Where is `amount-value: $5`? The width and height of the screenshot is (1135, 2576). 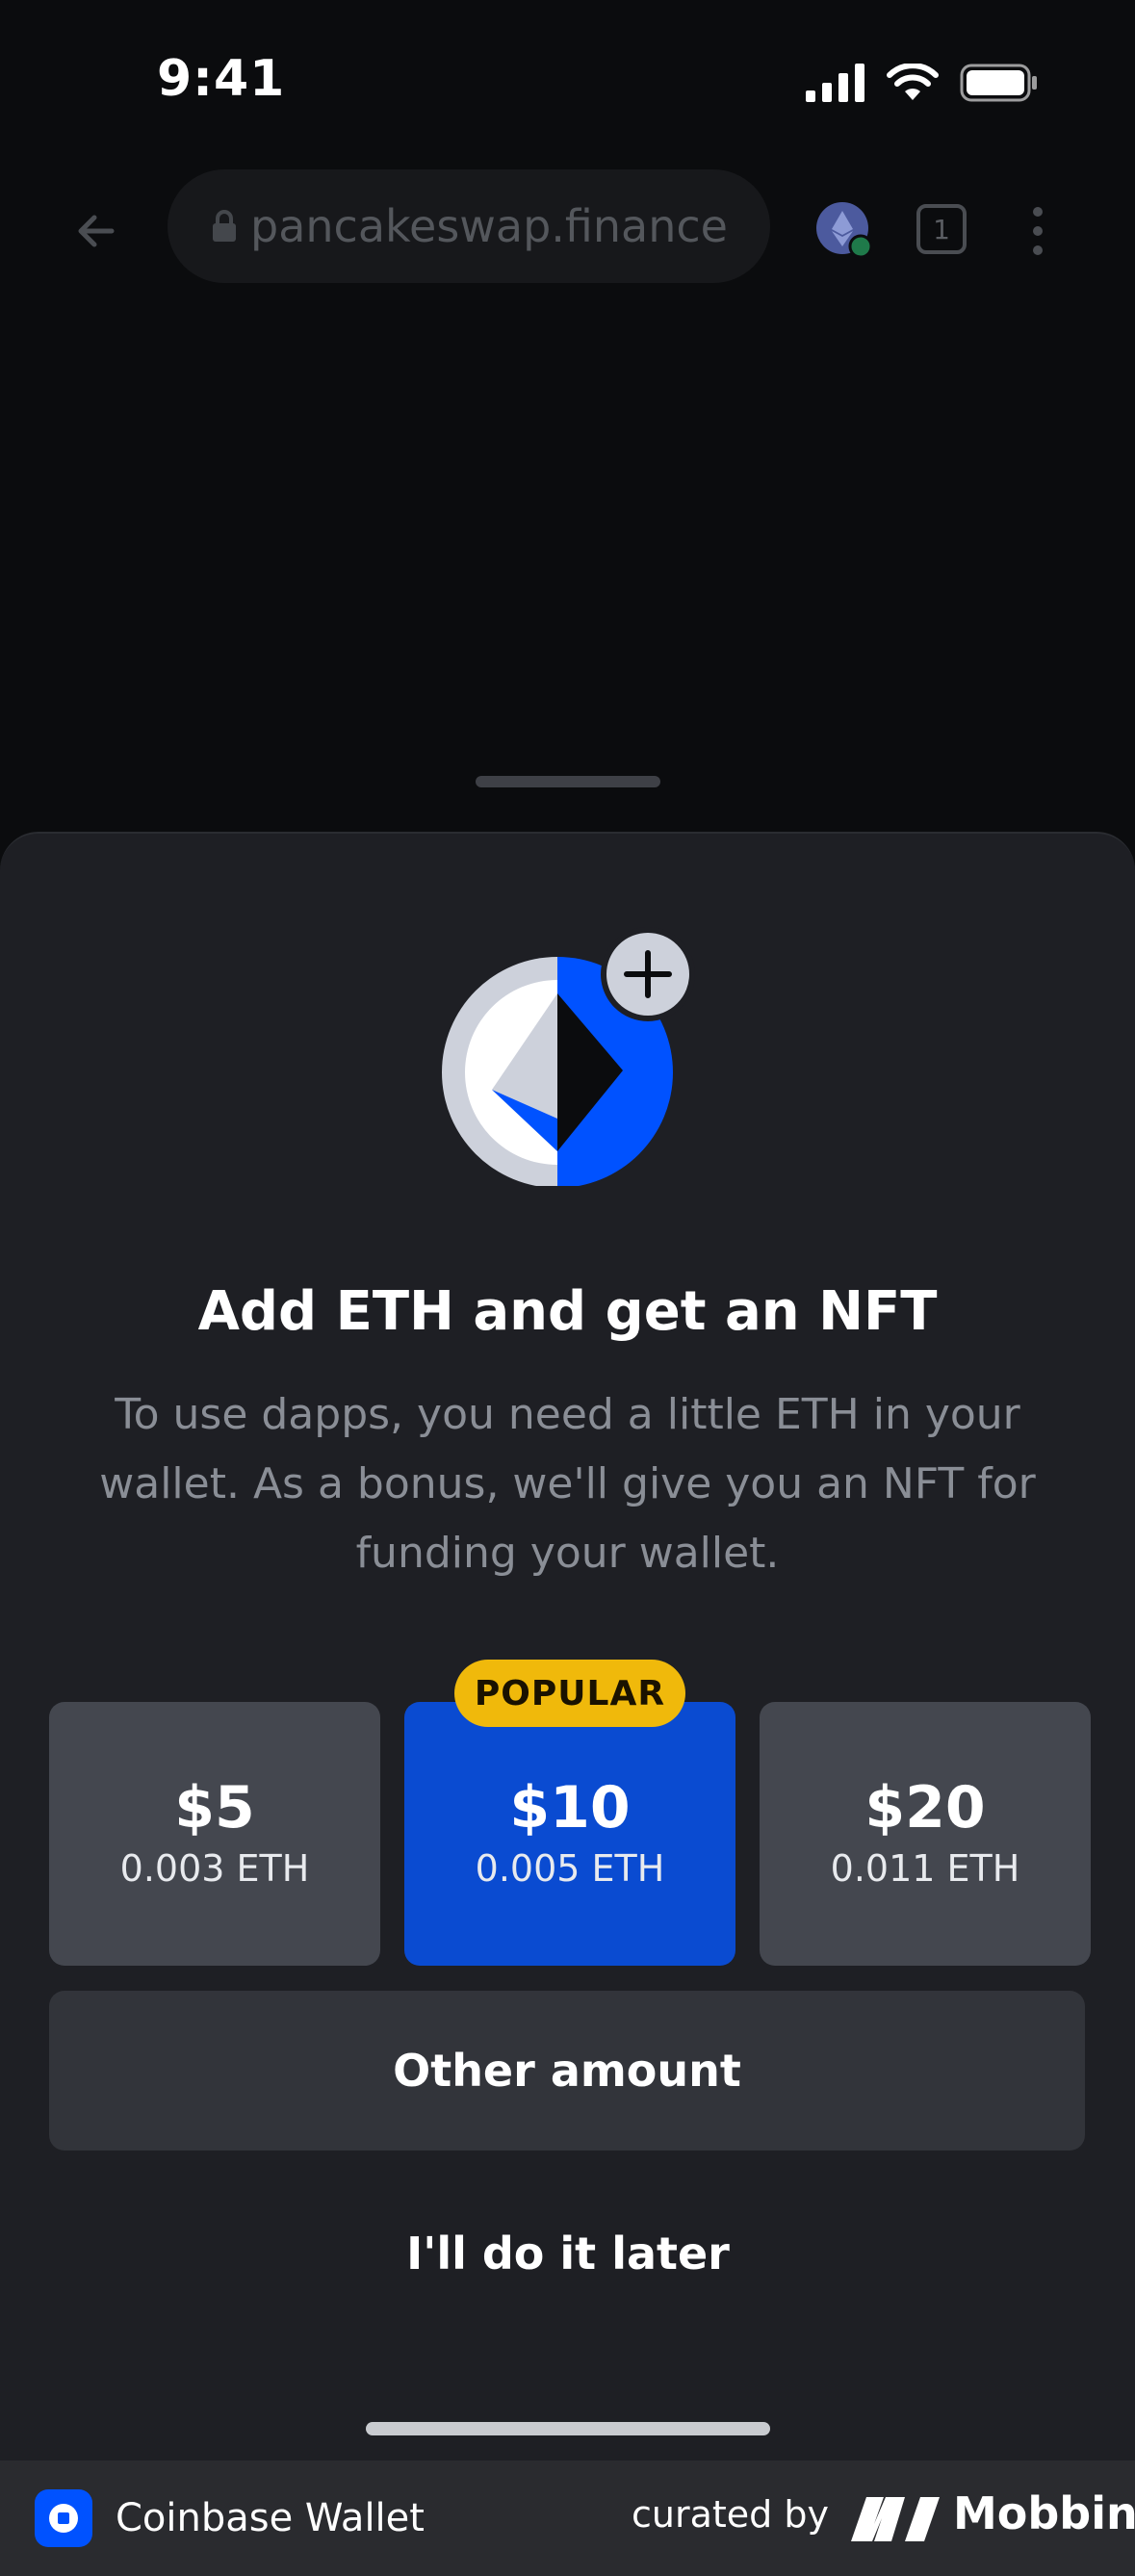 amount-value: $5 is located at coordinates (214, 1808).